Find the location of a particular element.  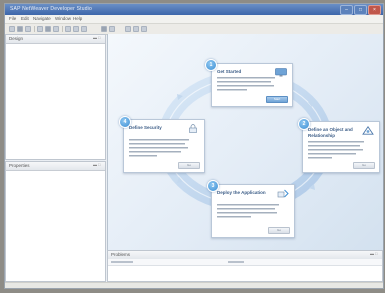

properties-view: Properties ▬ □ is located at coordinates (55, 221).